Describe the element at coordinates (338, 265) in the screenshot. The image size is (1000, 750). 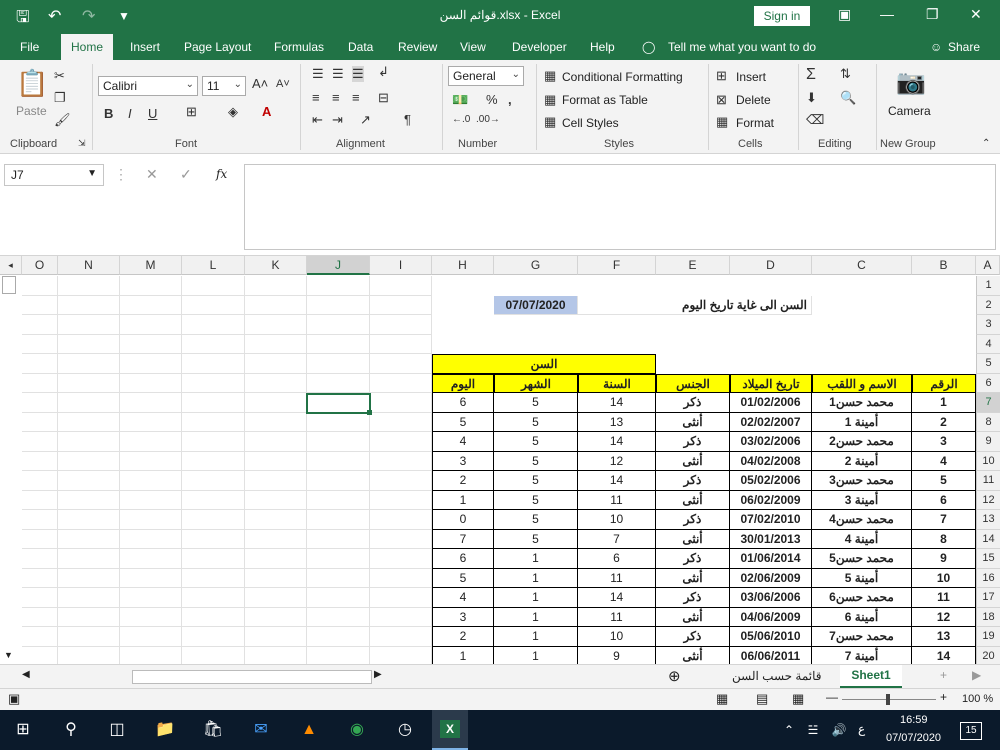
I see `column-header-j: J` at that location.